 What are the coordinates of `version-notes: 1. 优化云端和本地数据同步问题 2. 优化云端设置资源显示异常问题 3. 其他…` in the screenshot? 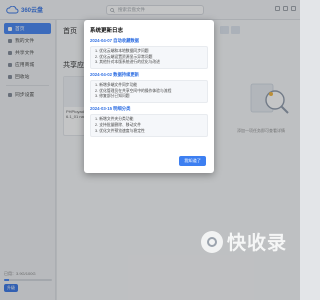 It's located at (149, 58).